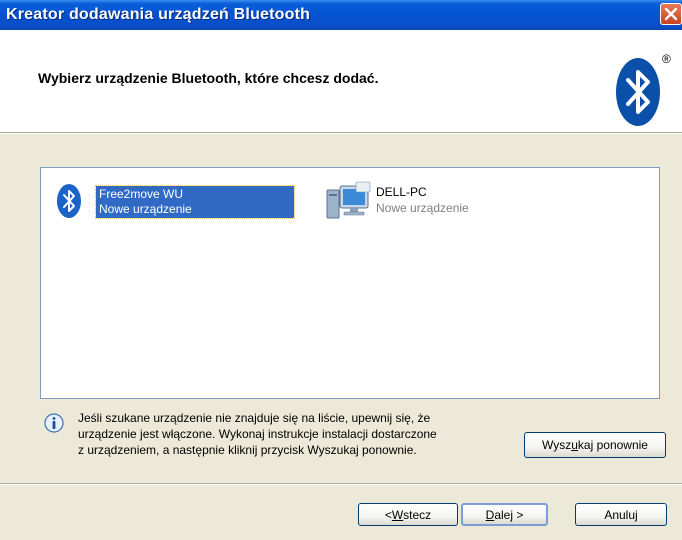  What do you see at coordinates (451, 200) in the screenshot?
I see `device-label: DELL-PC Nowe urządzenie` at bounding box center [451, 200].